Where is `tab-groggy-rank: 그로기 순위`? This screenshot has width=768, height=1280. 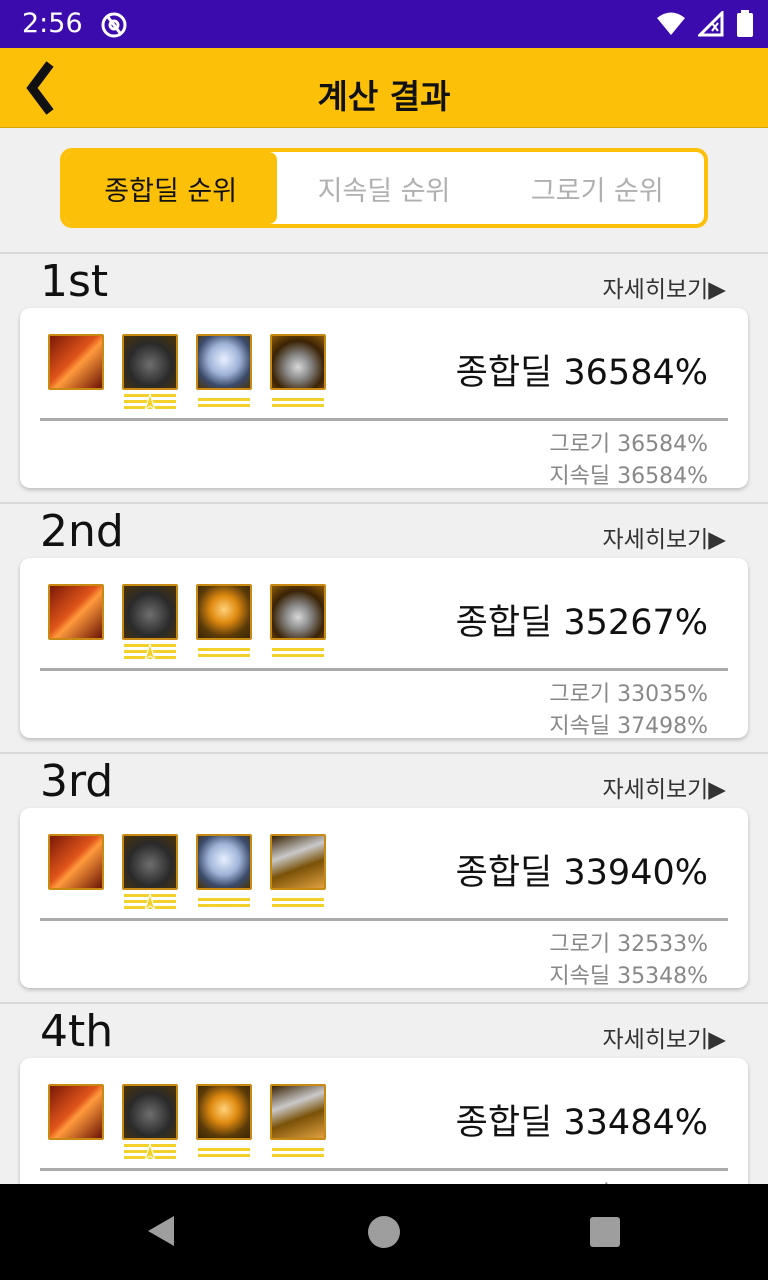
tab-groggy-rank: 그로기 순위 is located at coordinates (597, 188).